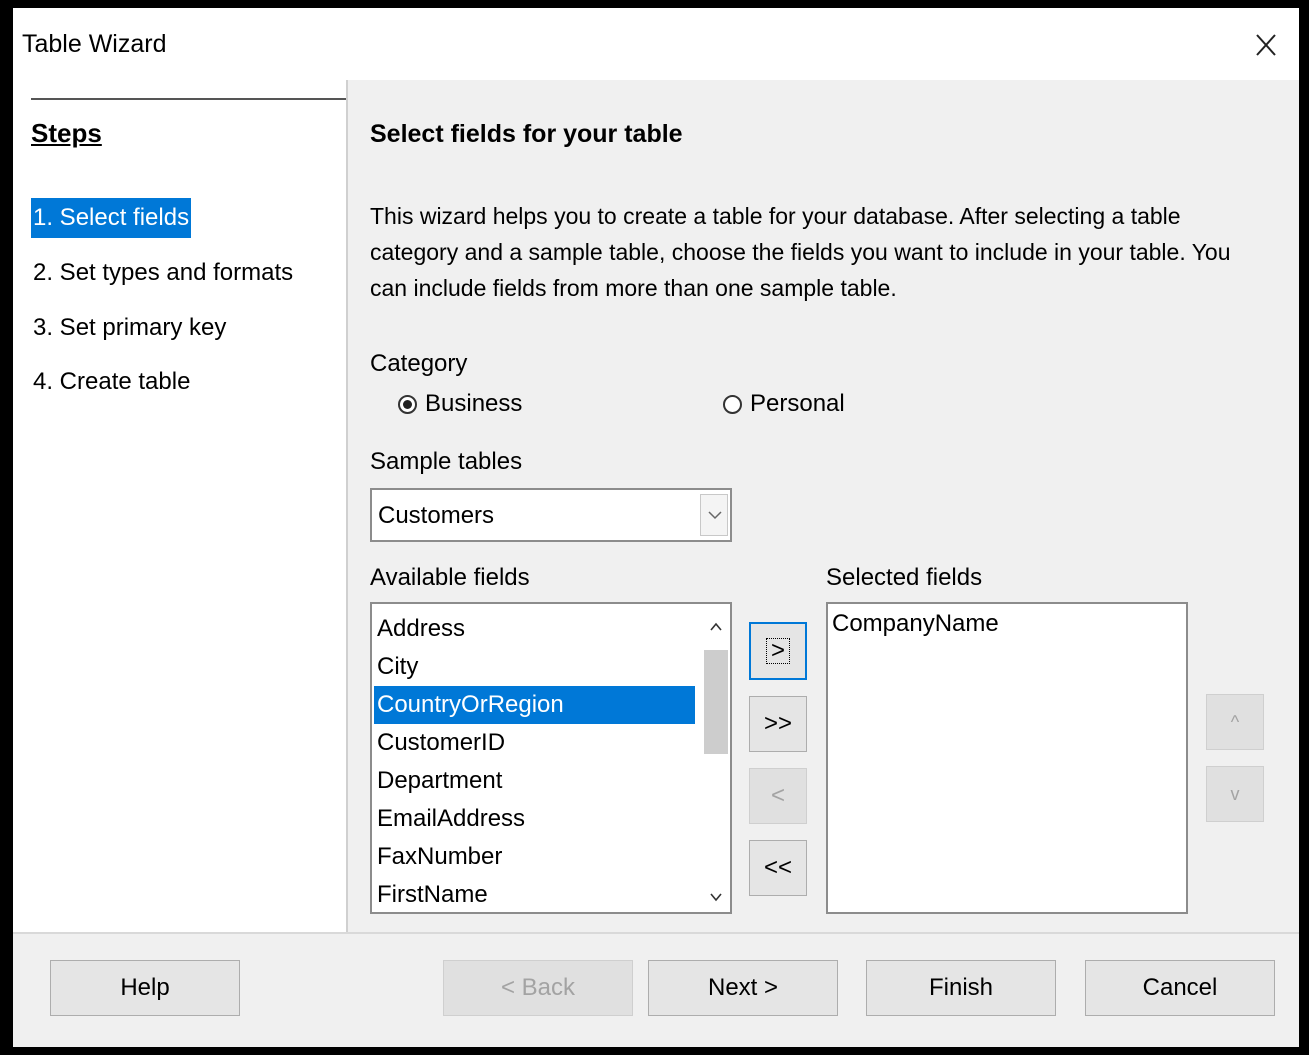 The image size is (1309, 1055). I want to click on list-item: FaxNumber, so click(534, 857).